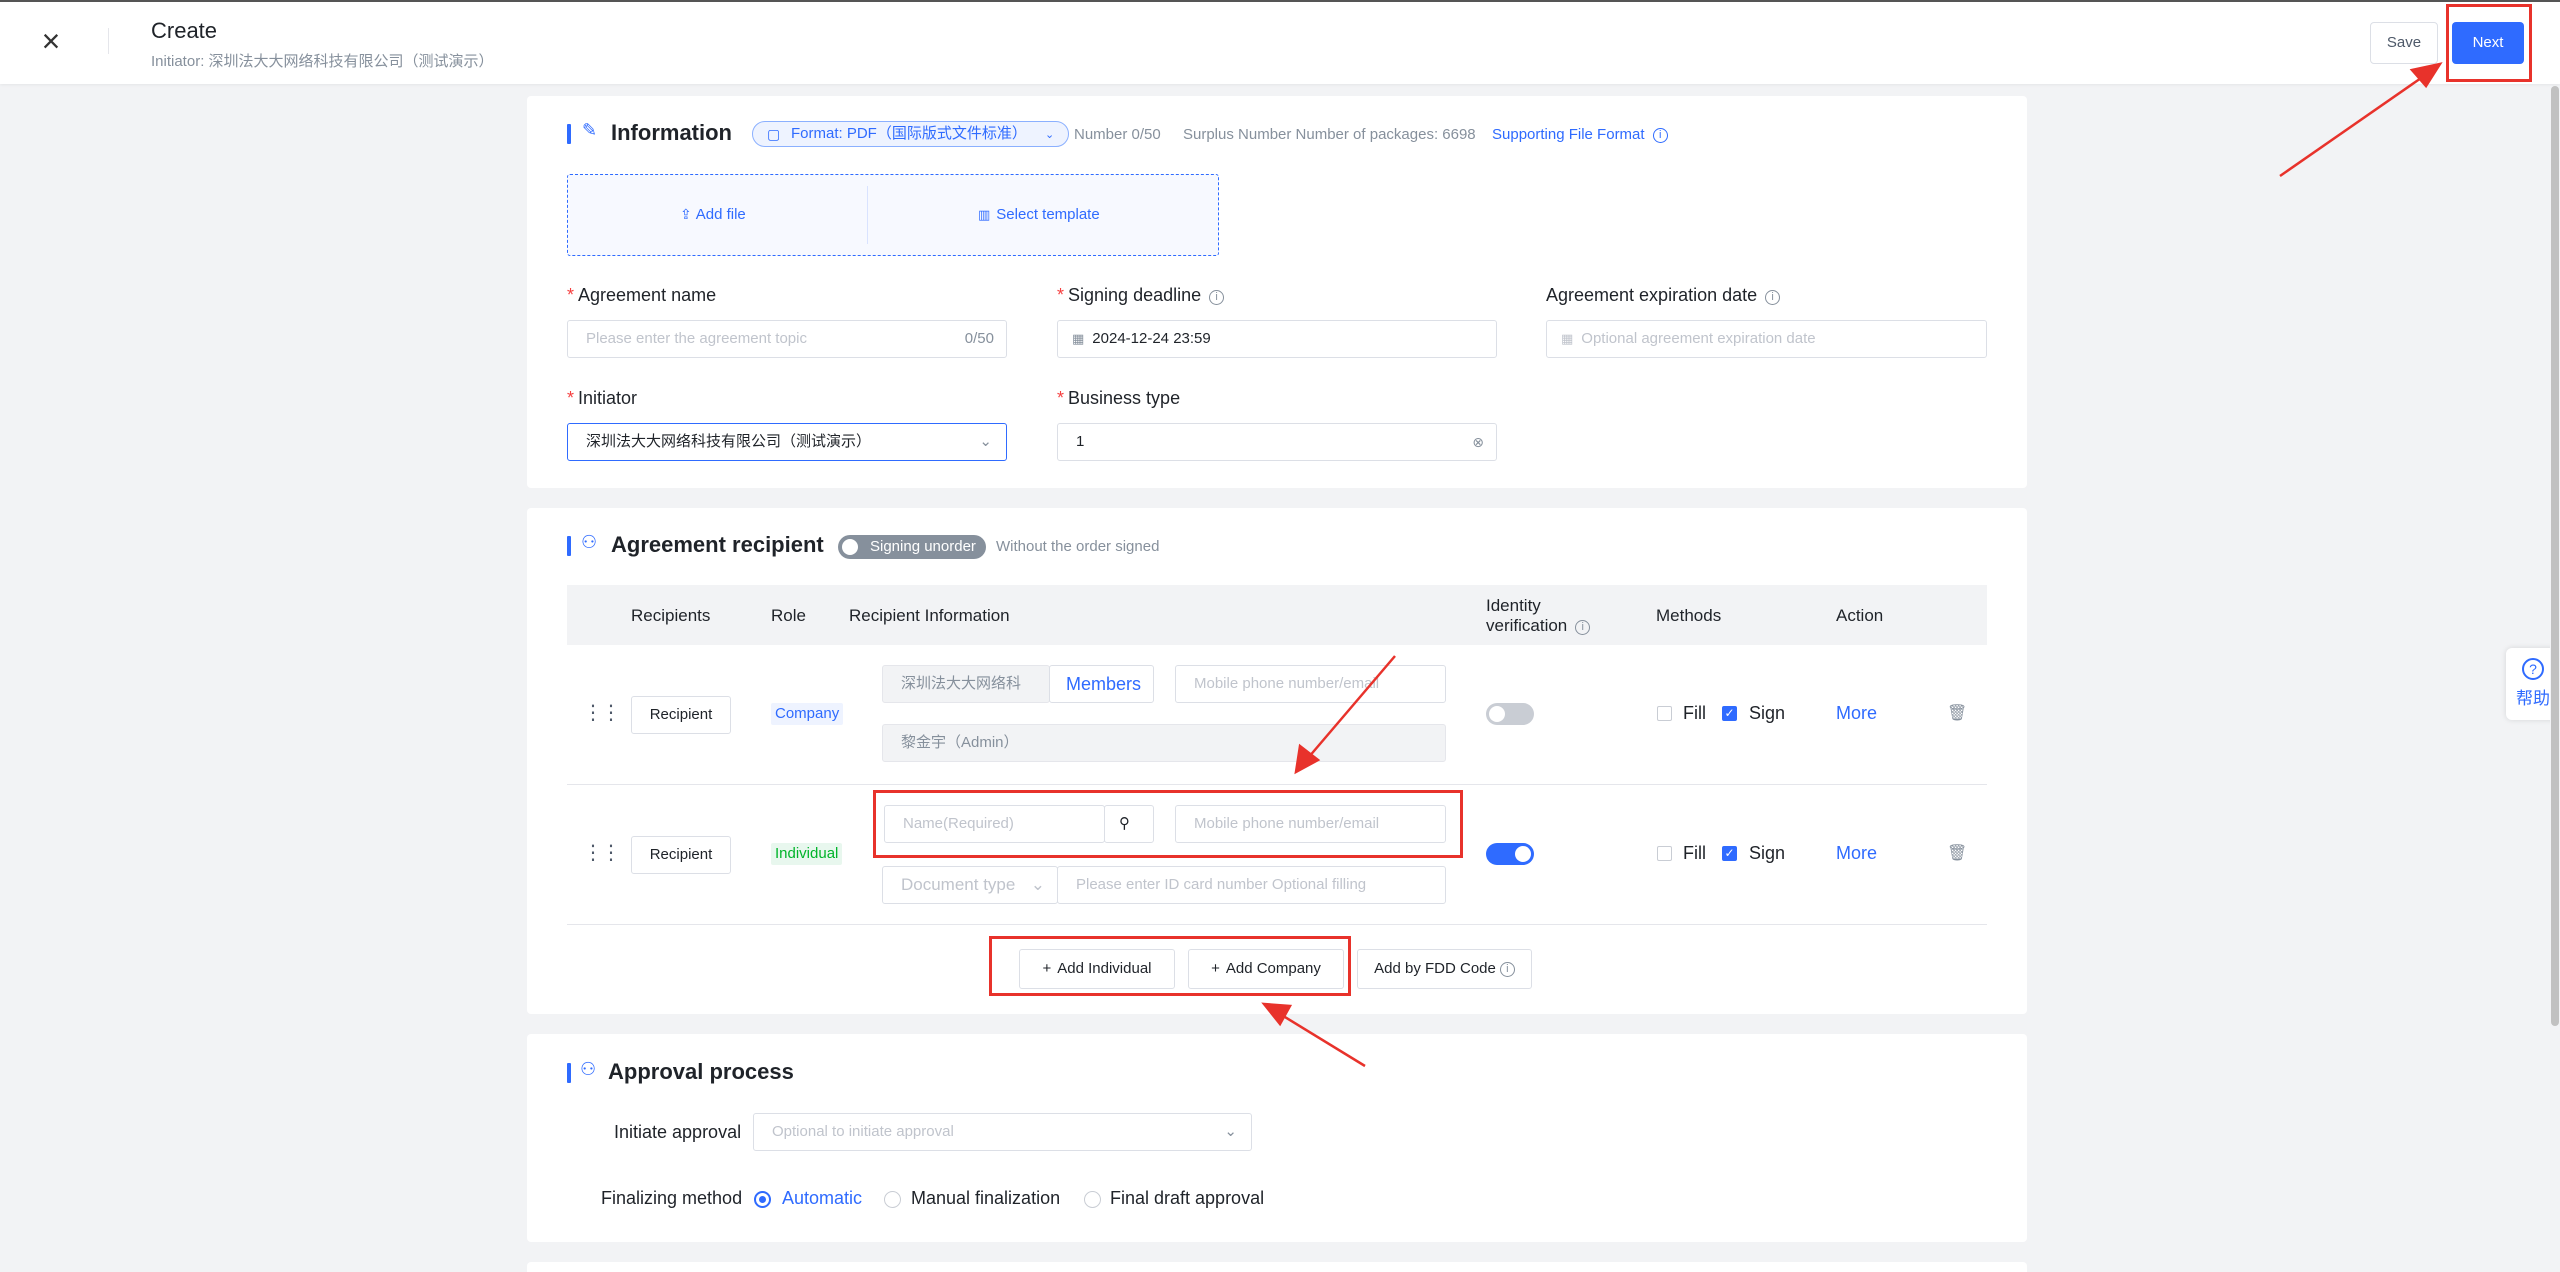  Describe the element at coordinates (893, 215) in the screenshot. I see `upload-area` at that location.